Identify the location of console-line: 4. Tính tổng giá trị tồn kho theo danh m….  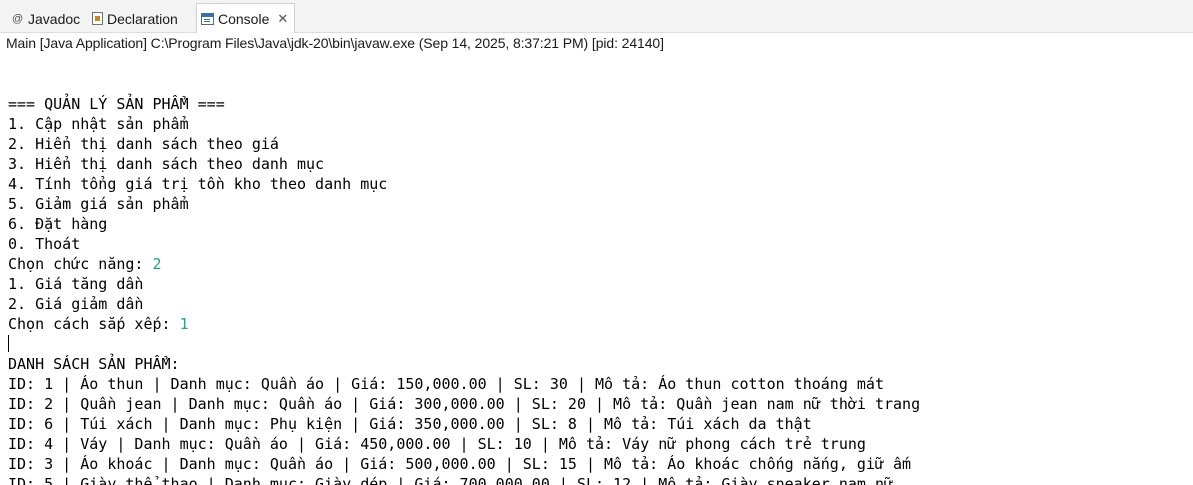
(464, 184).